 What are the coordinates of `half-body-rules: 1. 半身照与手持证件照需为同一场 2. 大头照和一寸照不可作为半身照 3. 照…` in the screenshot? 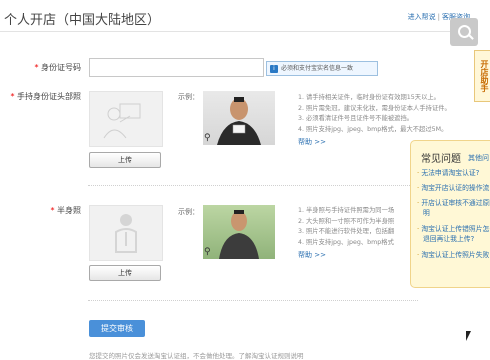 It's located at (346, 226).